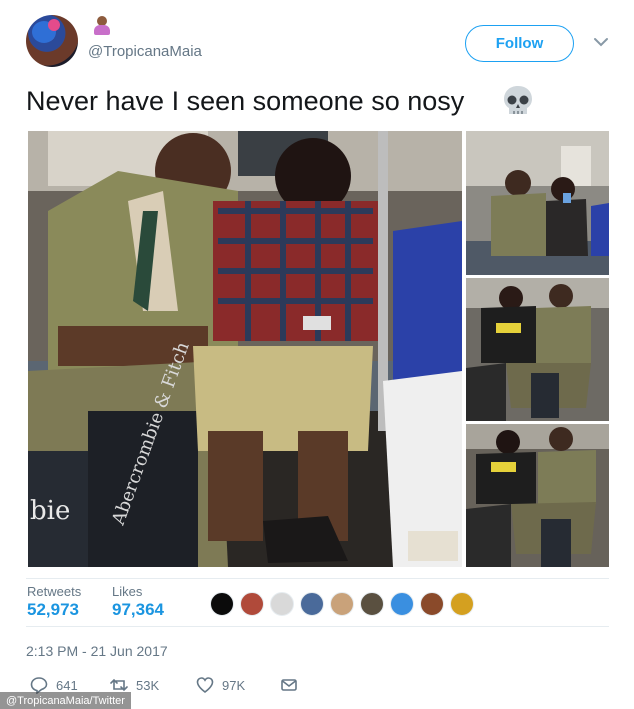 Image resolution: width=634 pixels, height=709 pixels. What do you see at coordinates (234, 685) in the screenshot?
I see `like-count: 97K` at bounding box center [234, 685].